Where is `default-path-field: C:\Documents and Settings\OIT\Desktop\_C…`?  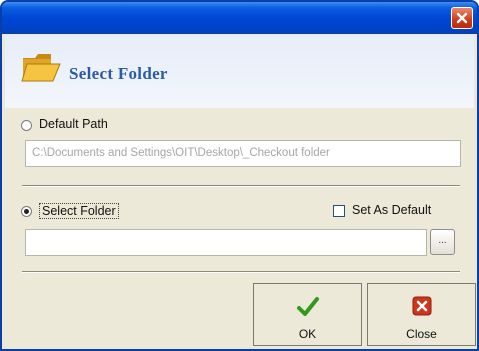
default-path-field: C:\Documents and Settings\OIT\Desktop\_C… is located at coordinates (243, 153).